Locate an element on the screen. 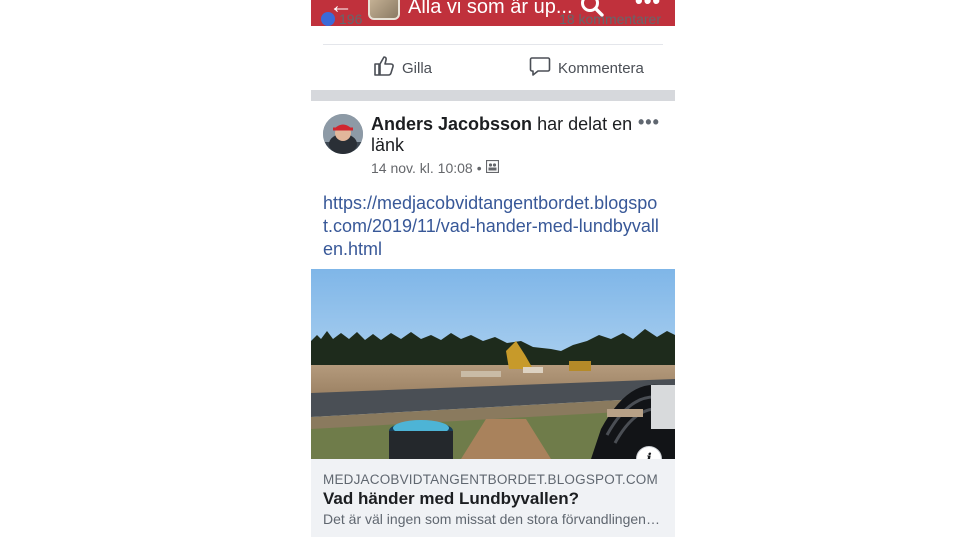 The image size is (980, 551). post-meta: 14 nov. kl. 10:08 • is located at coordinates (435, 167).